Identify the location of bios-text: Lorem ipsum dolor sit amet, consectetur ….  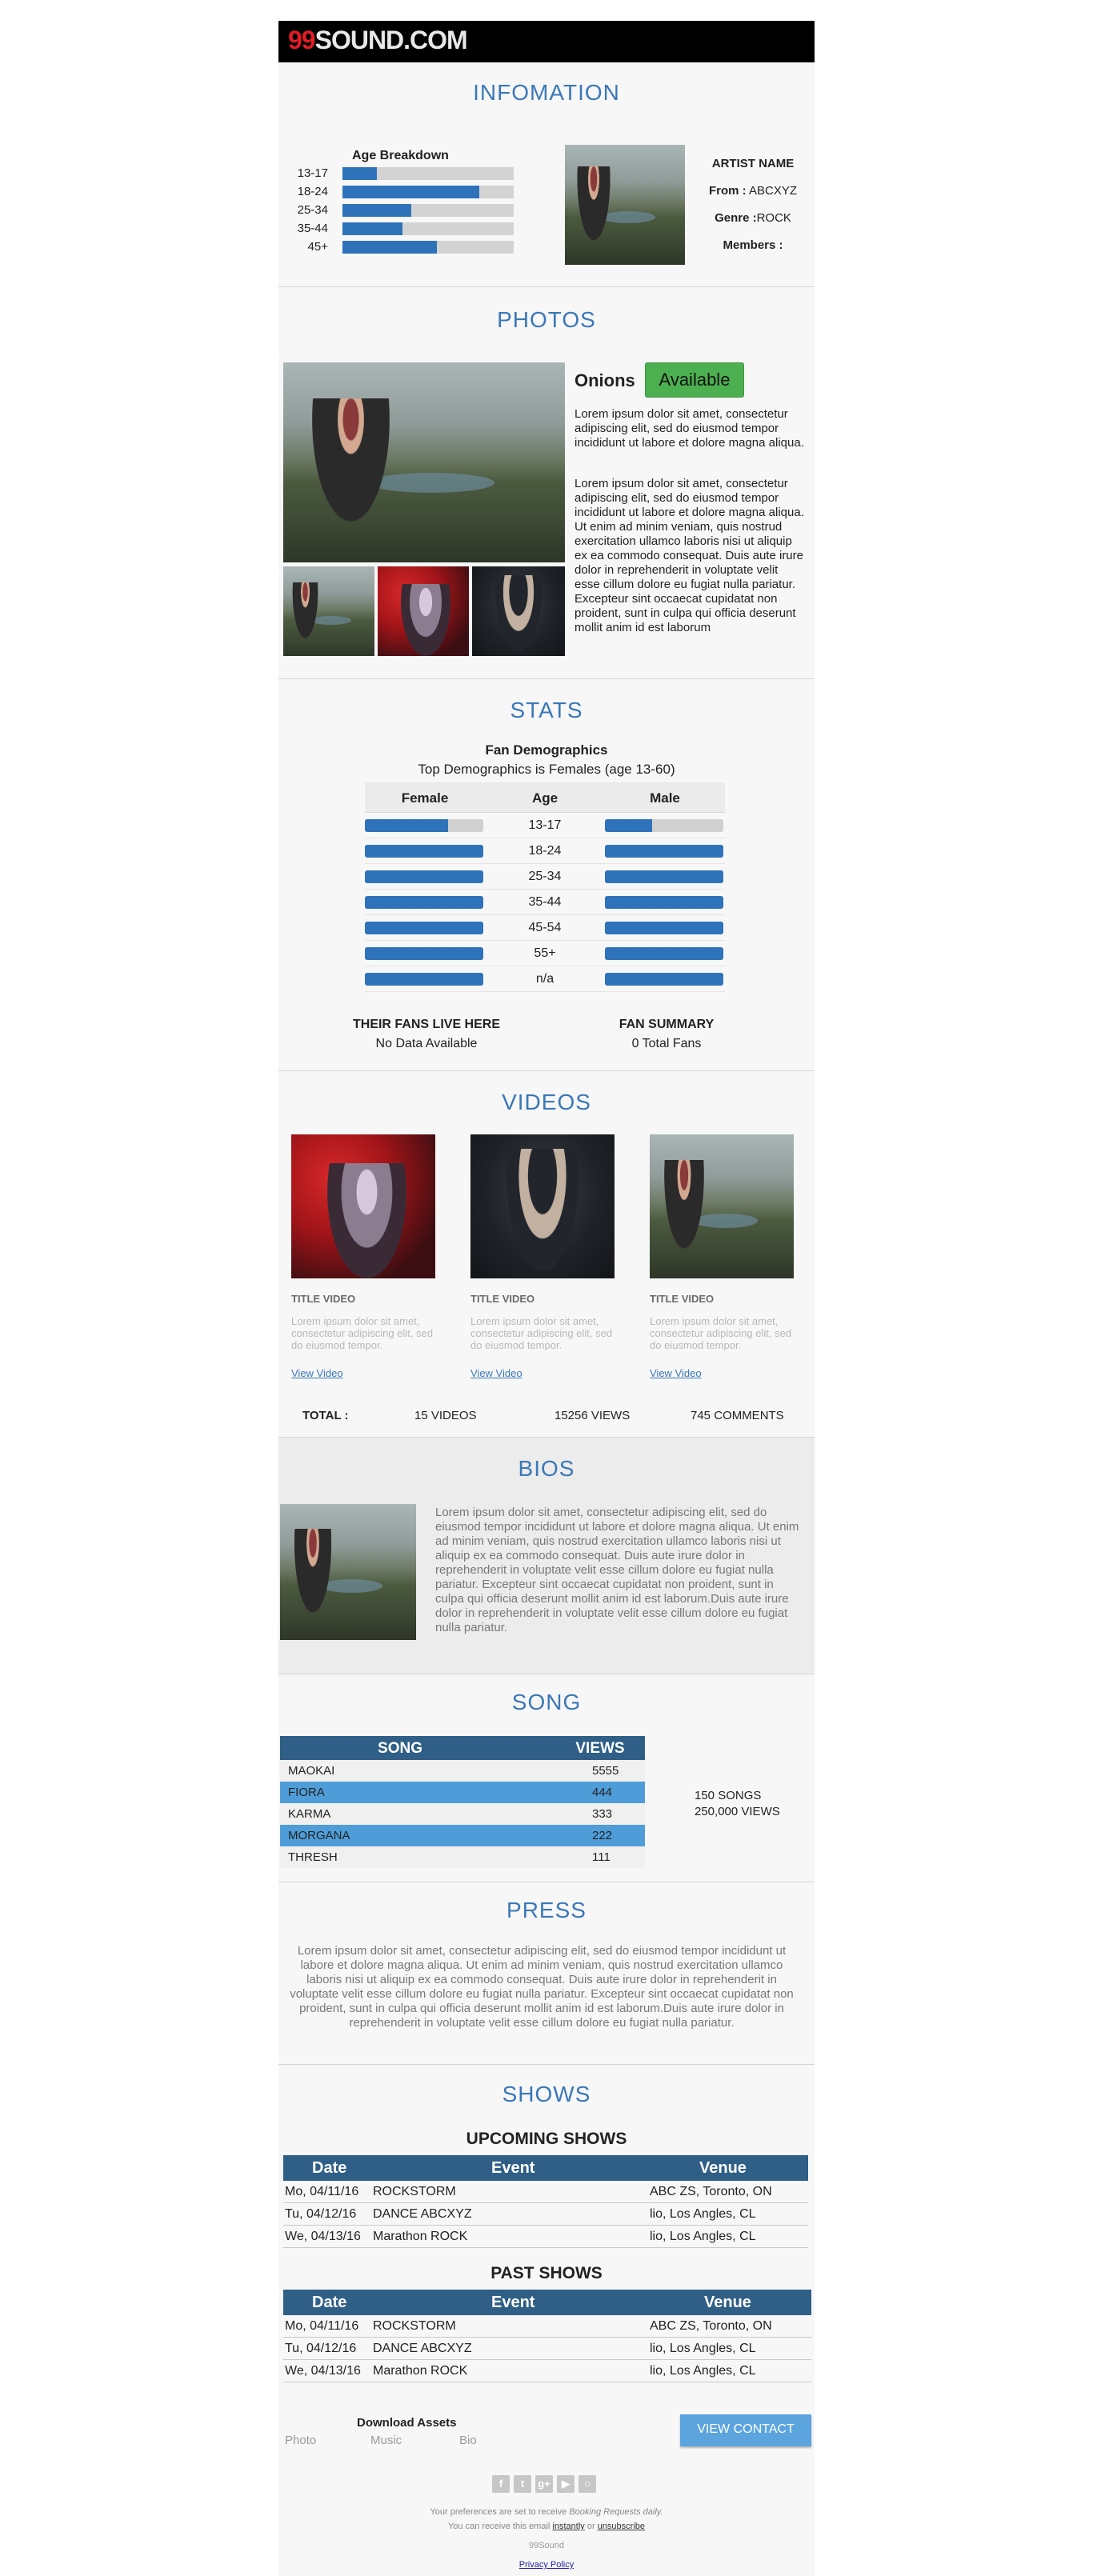
(617, 1570).